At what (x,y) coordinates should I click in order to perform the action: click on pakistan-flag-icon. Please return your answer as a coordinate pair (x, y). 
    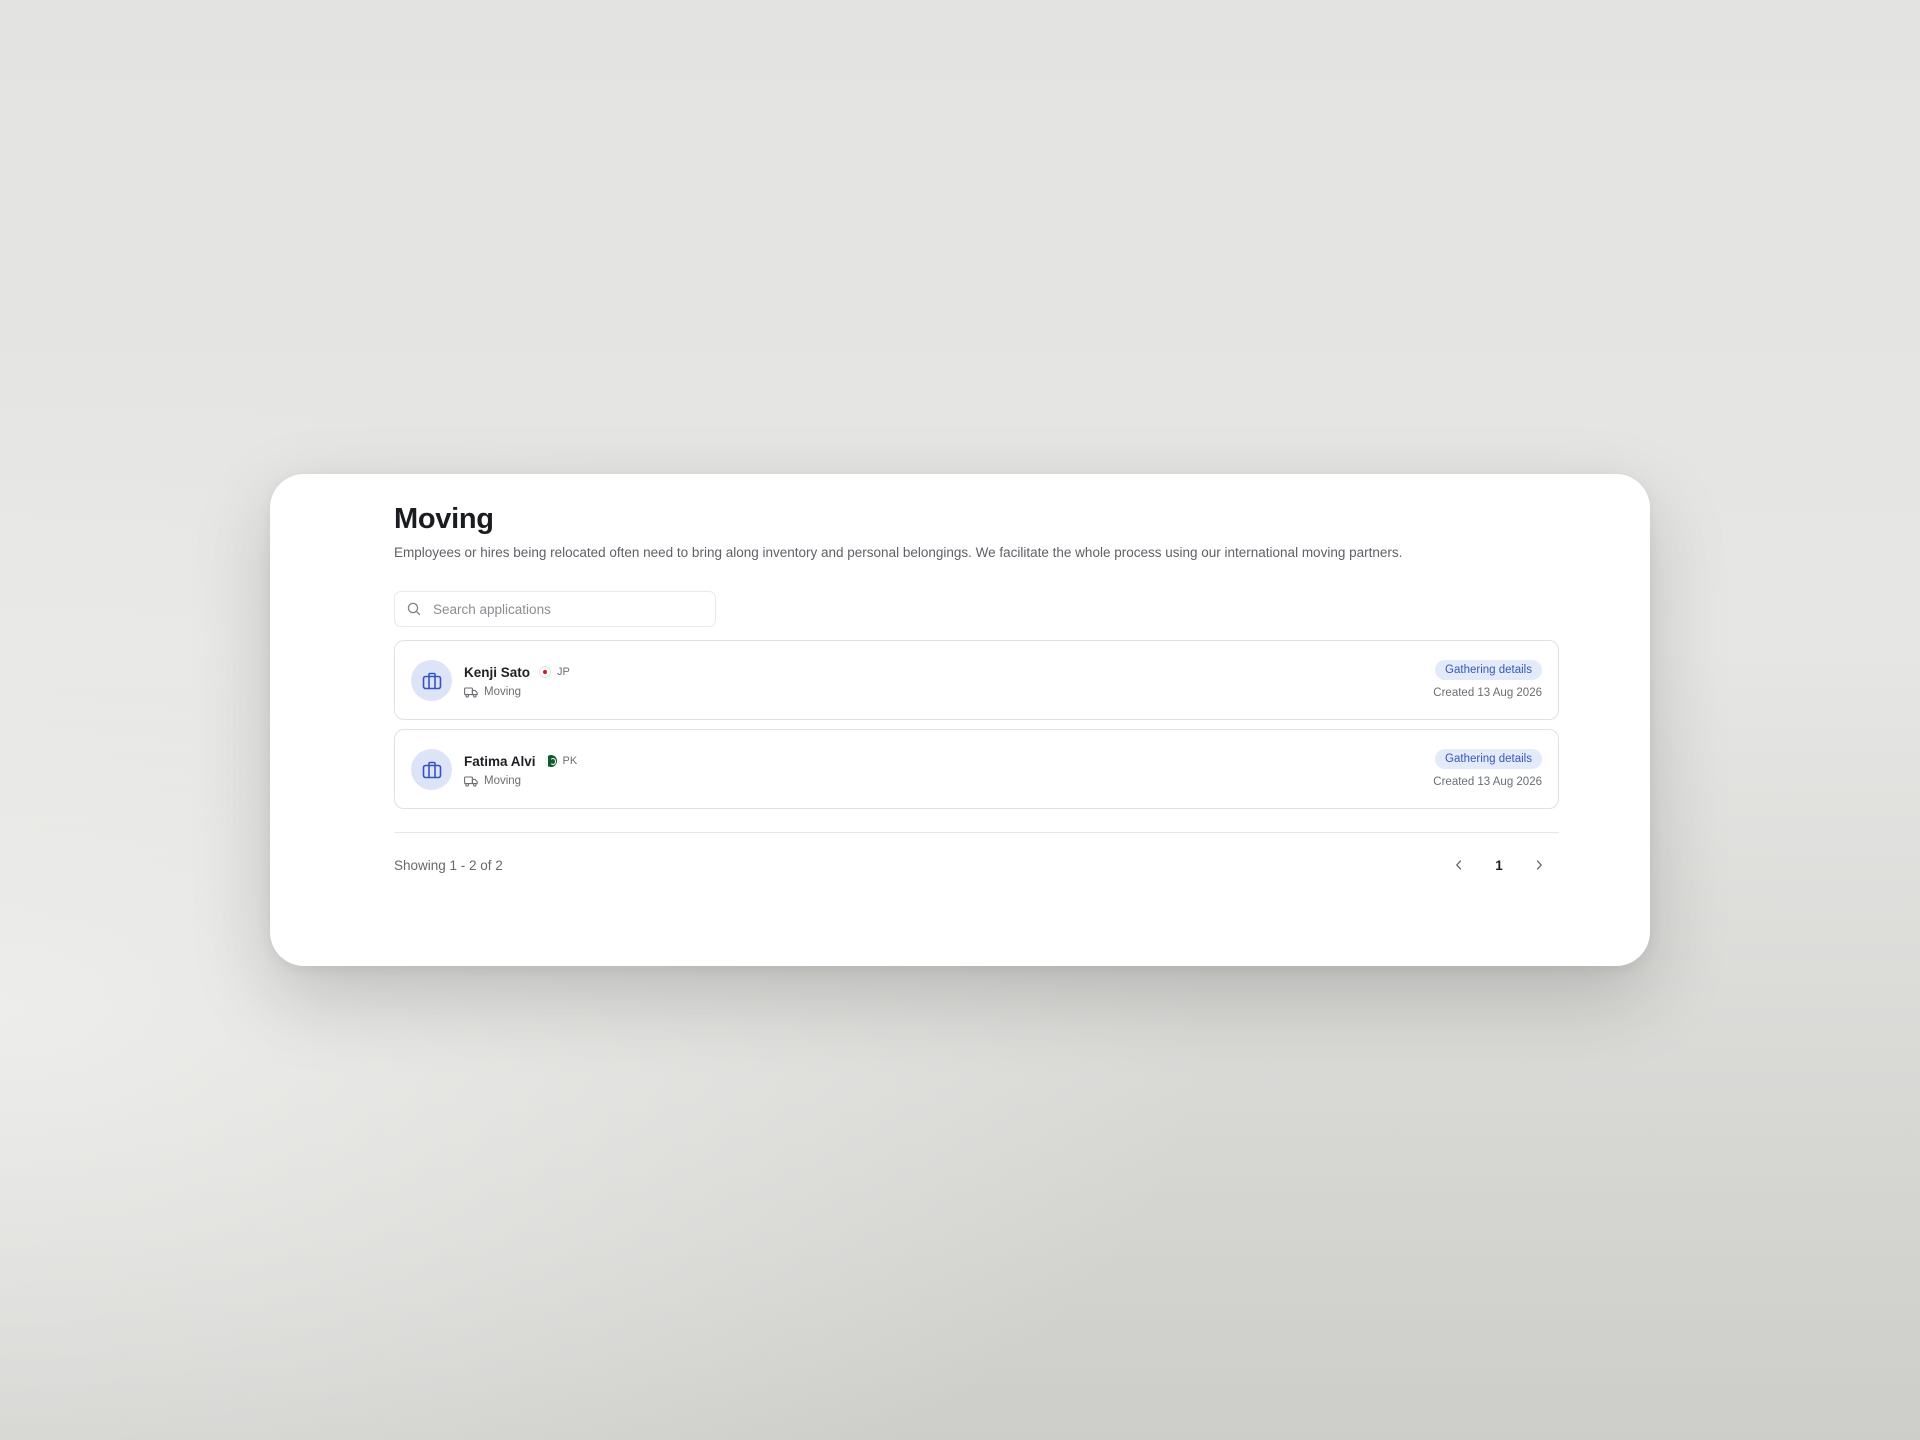
    Looking at the image, I should click on (550, 761).